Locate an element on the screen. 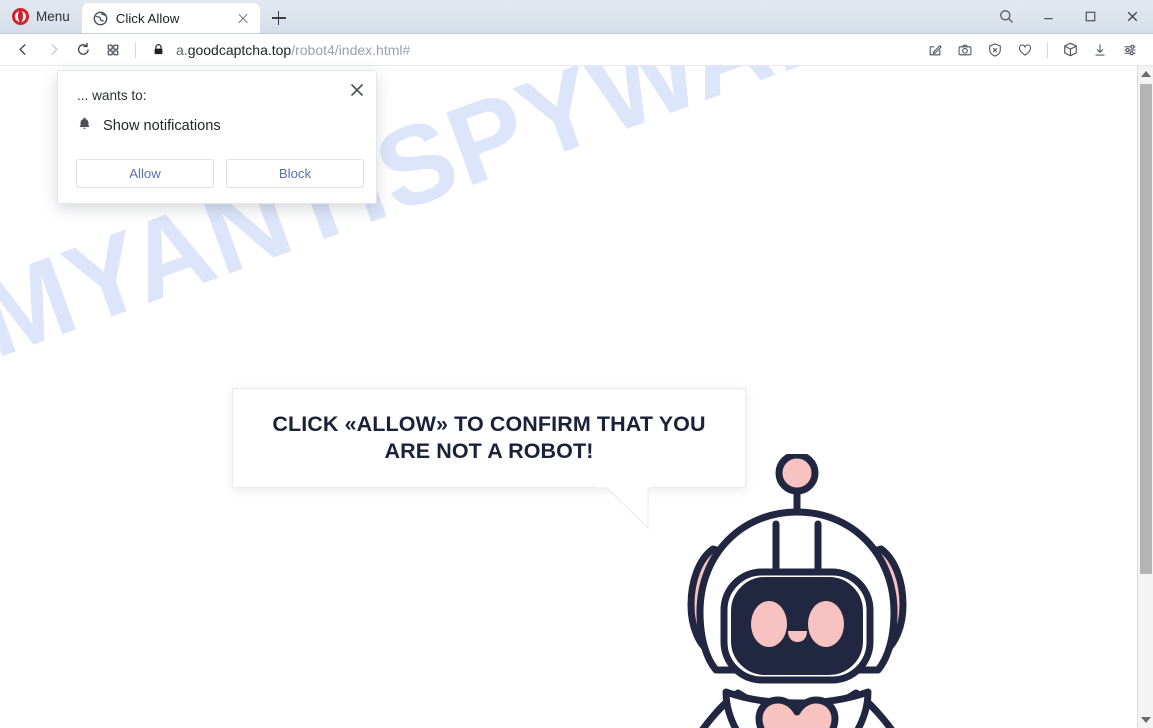 The height and width of the screenshot is (728, 1153). url-host-prefix: a. is located at coordinates (182, 49).